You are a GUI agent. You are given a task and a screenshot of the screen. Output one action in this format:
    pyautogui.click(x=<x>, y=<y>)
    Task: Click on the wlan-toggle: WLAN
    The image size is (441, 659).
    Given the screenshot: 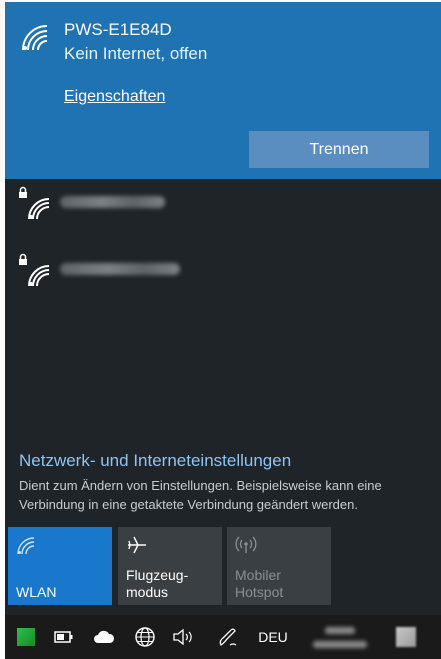 What is the action you would take?
    pyautogui.click(x=60, y=566)
    